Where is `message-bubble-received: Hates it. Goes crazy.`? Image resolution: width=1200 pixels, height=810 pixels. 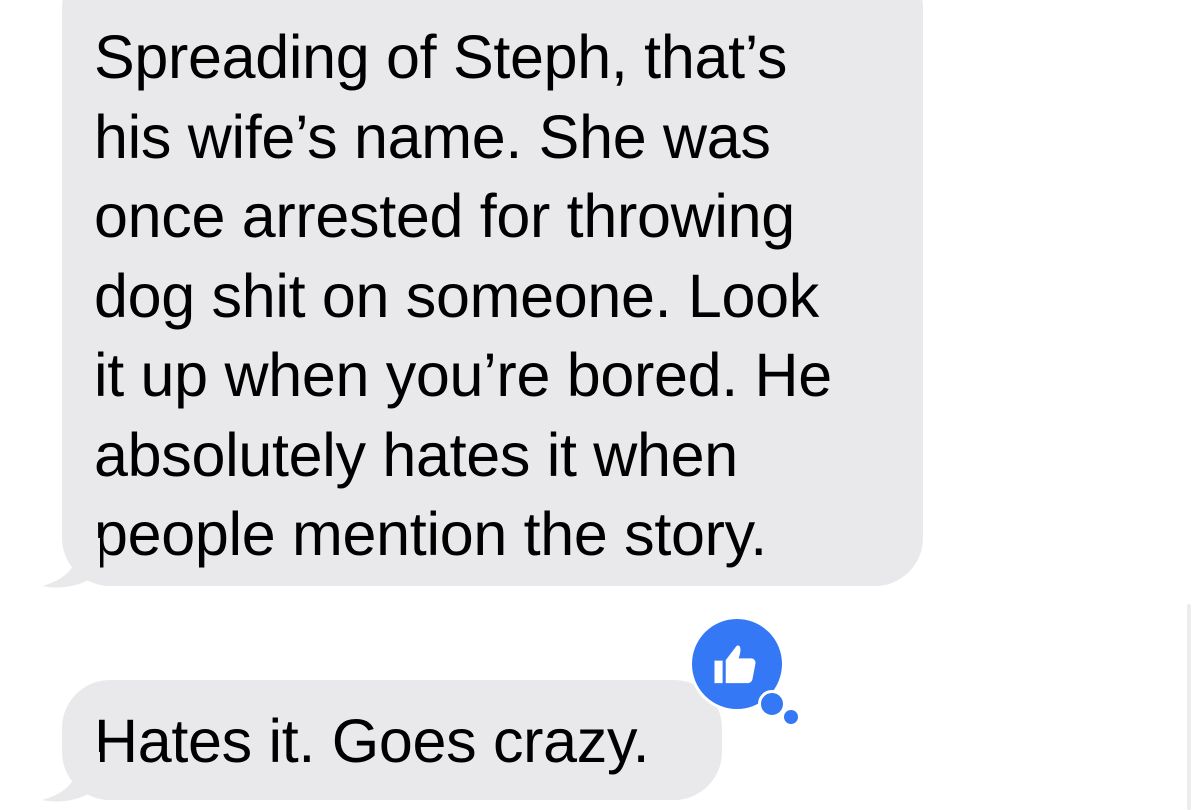 message-bubble-received: Hates it. Goes crazy. is located at coordinates (392, 740).